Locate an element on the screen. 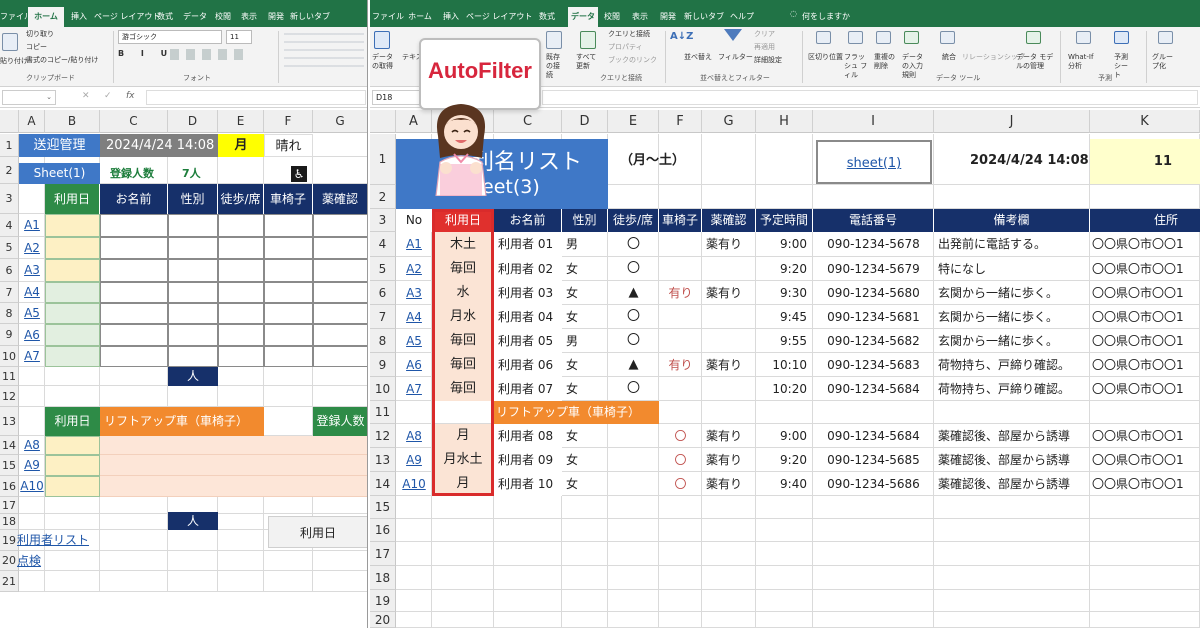  col-header-I: I is located at coordinates (873, 121).